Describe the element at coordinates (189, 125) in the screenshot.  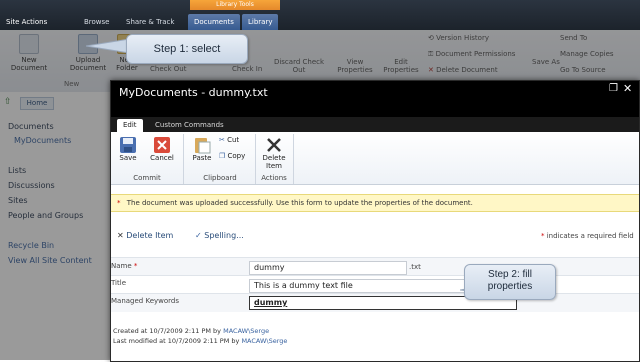
I see `tab-custom-commands: Custom Commands` at that location.